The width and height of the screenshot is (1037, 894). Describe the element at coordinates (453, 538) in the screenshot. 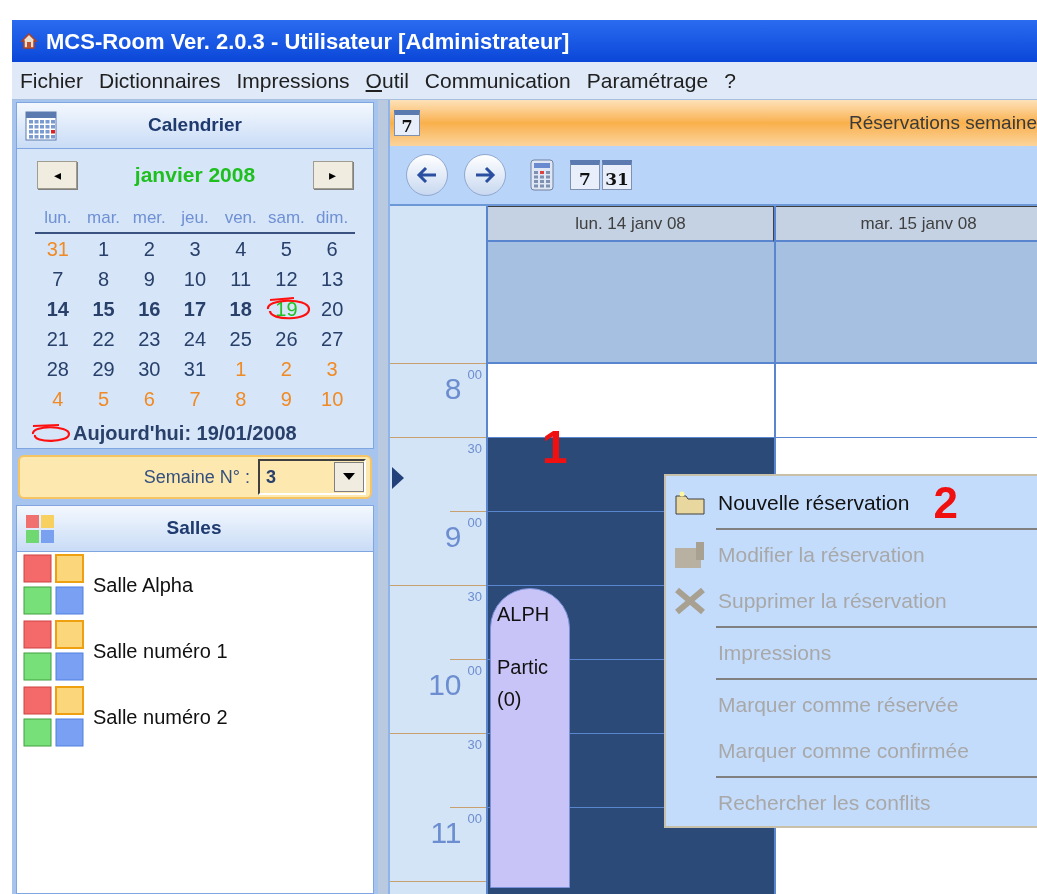

I see `hour-label: 9` at that location.